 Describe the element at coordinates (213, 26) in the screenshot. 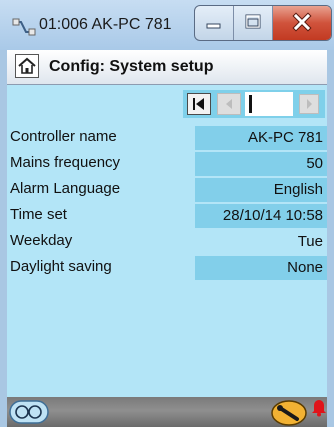

I see `minimize-icon` at that location.